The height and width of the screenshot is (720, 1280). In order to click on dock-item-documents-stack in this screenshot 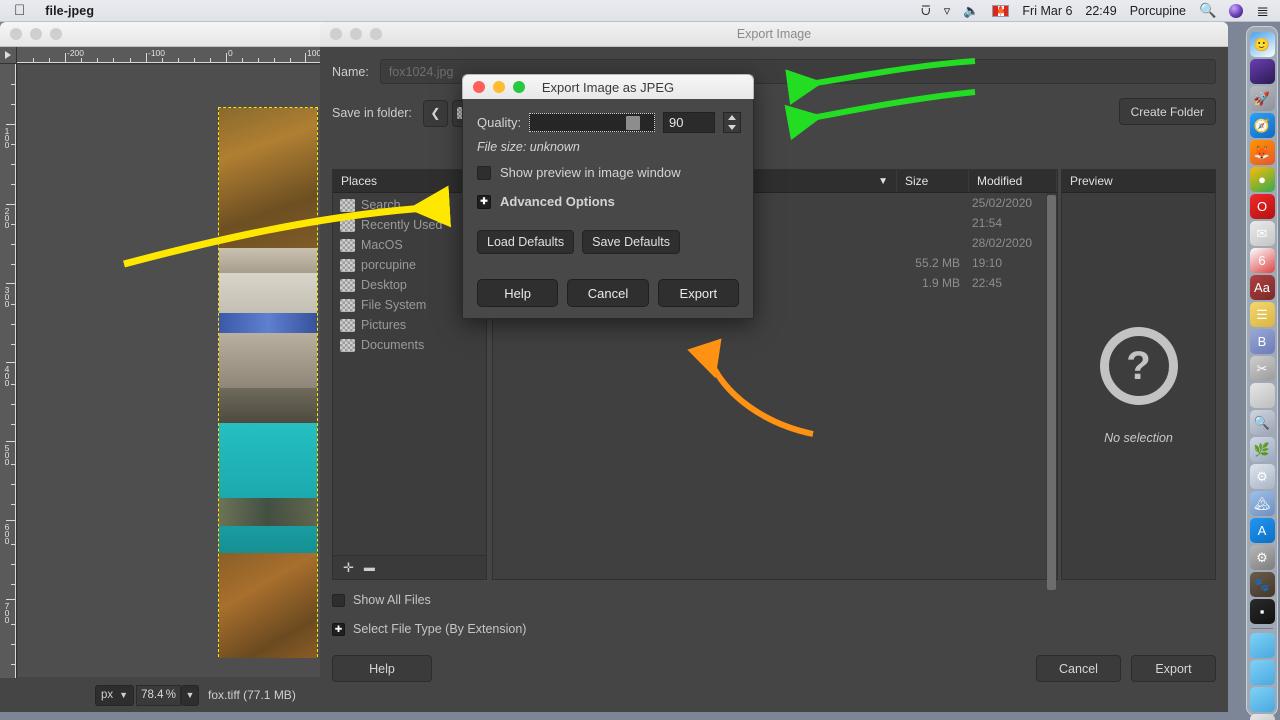, I will do `click(1262, 717)`.